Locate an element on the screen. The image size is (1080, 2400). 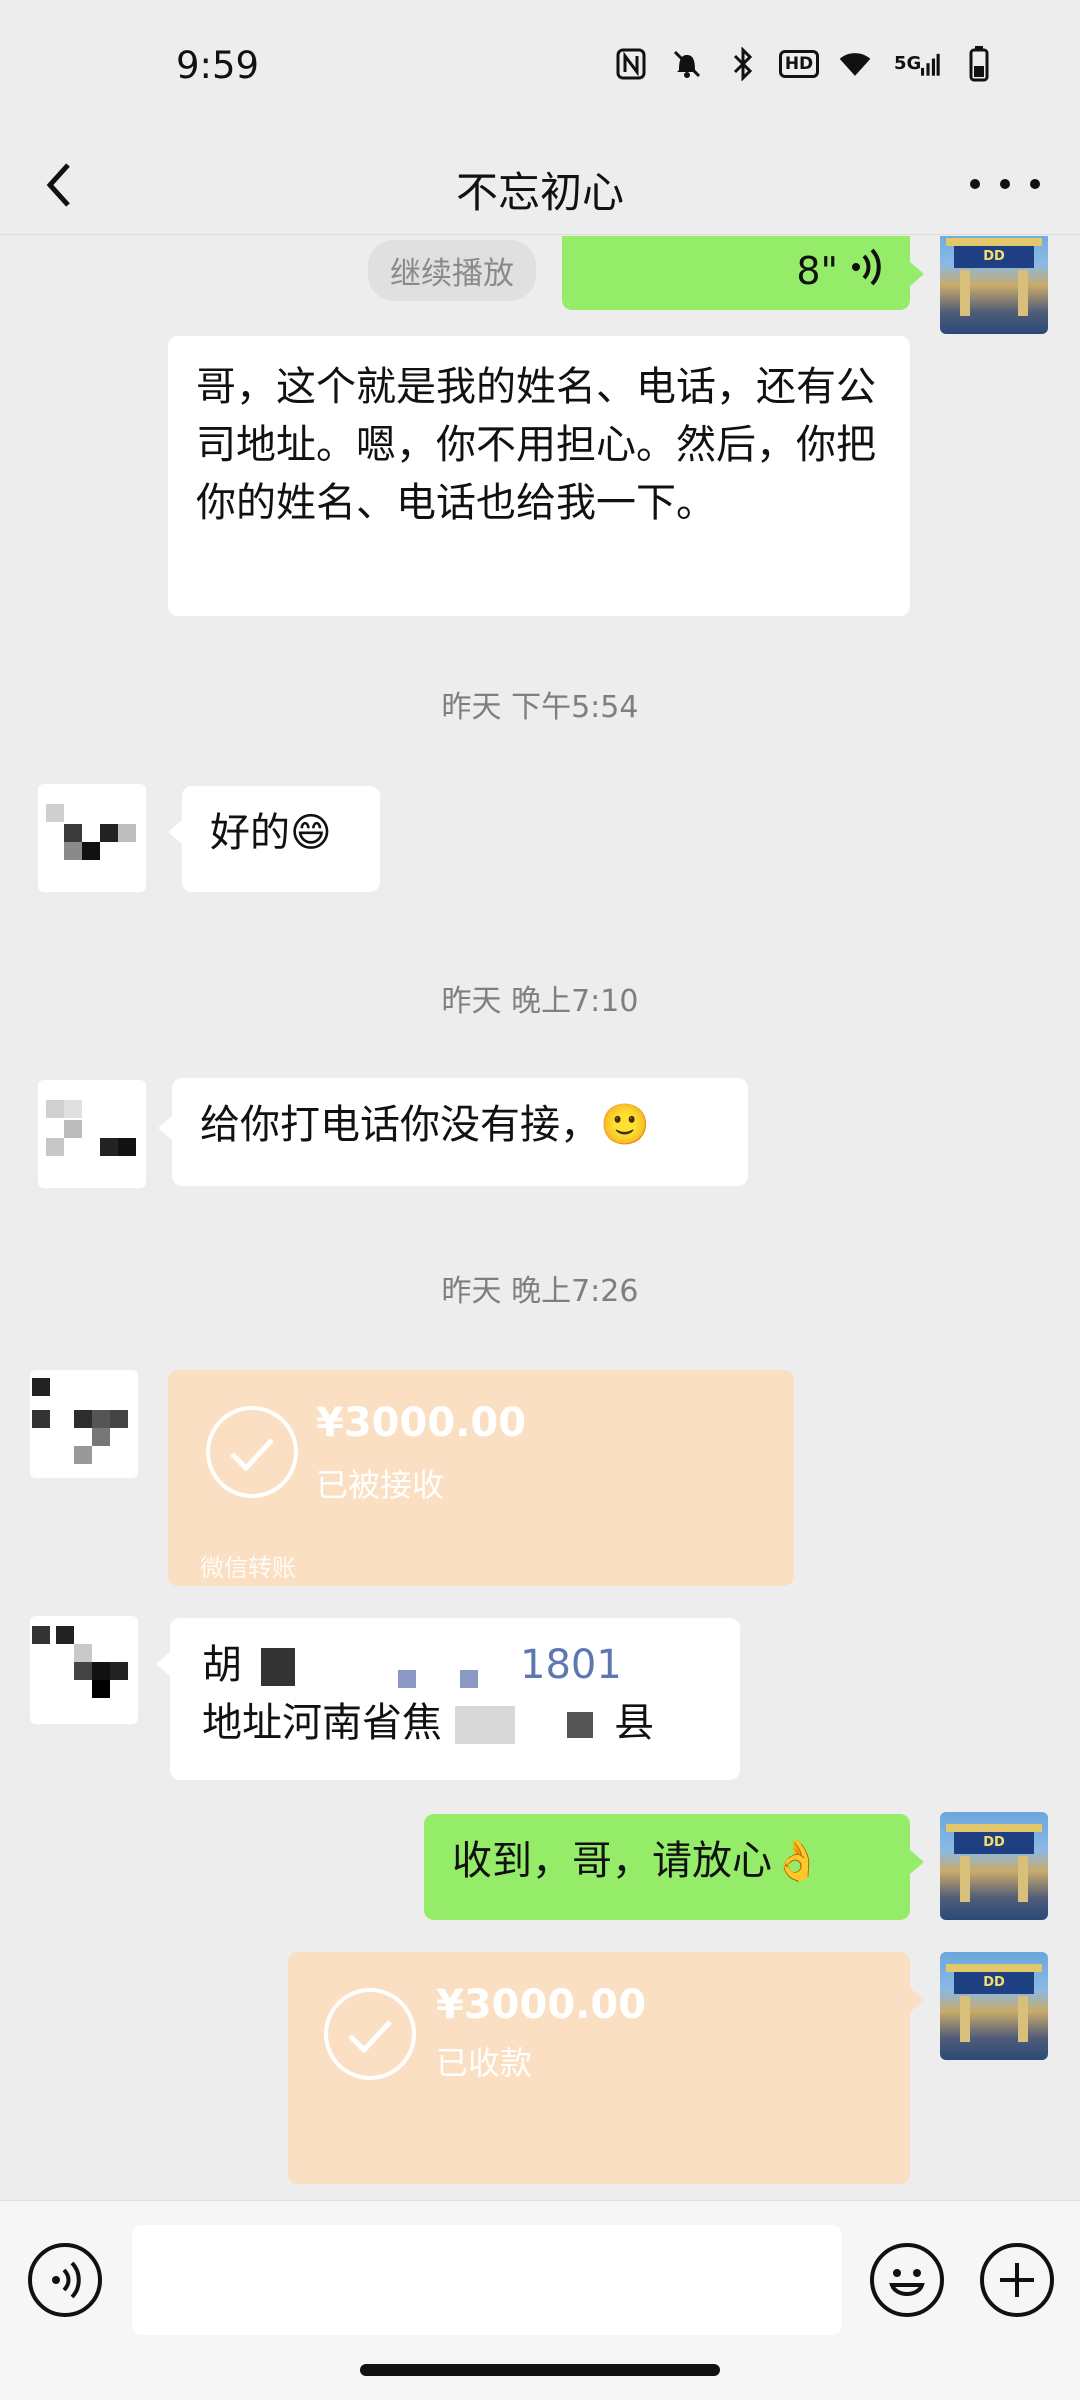
transfer-card-collected: ¥3000.00 已收款 is located at coordinates (599, 2068).